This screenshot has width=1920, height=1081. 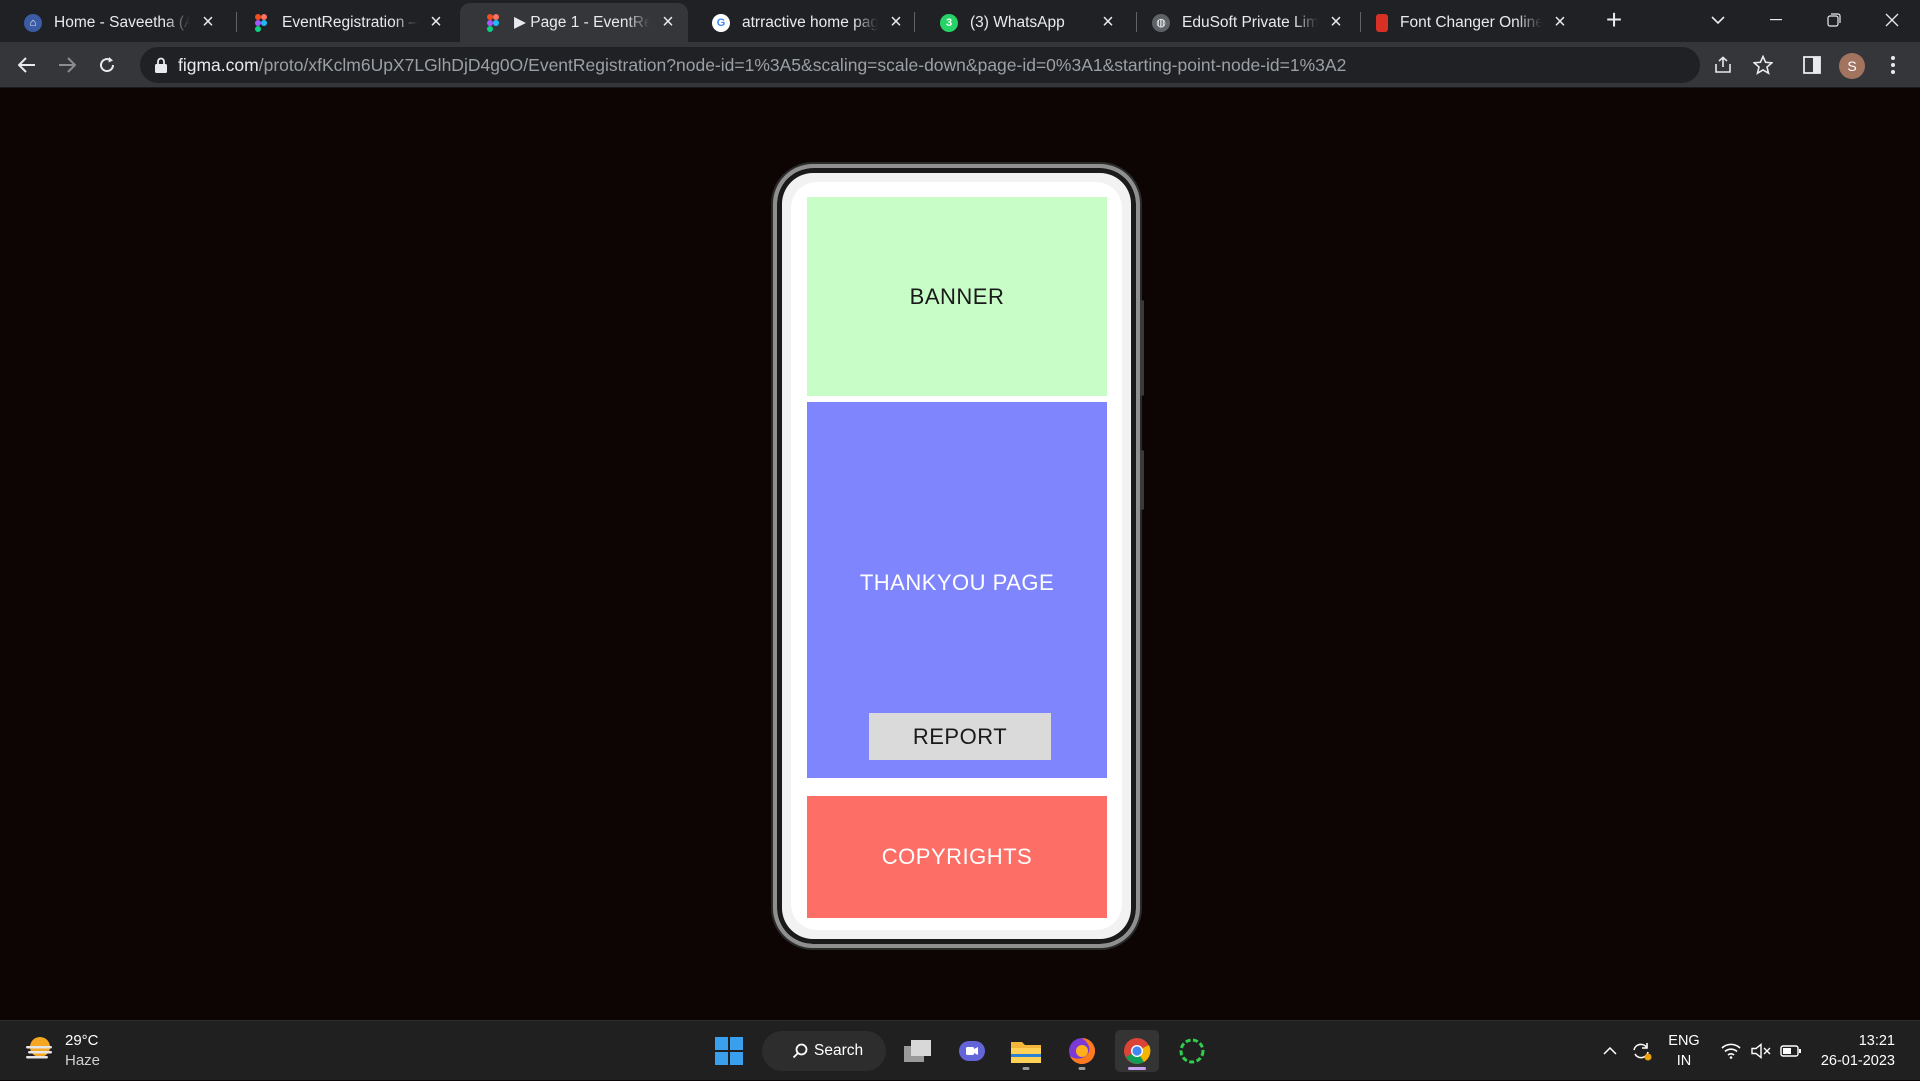 I want to click on tab-edusoft: ◍ EduSoft Private Limite ×, so click(x=1242, y=22).